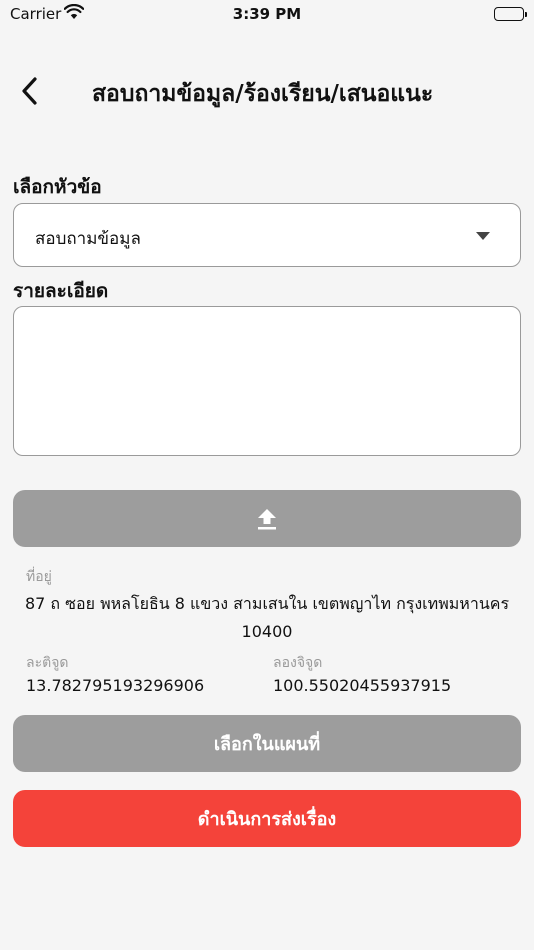  What do you see at coordinates (267, 818) in the screenshot?
I see `submit-button: ดำเนินการส่งเรื่อง` at bounding box center [267, 818].